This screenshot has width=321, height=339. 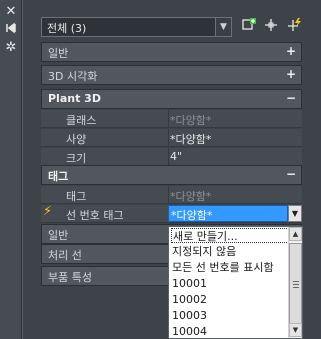 I want to click on dropdown-option: 모든 선 번호를 표시함, so click(x=230, y=267).